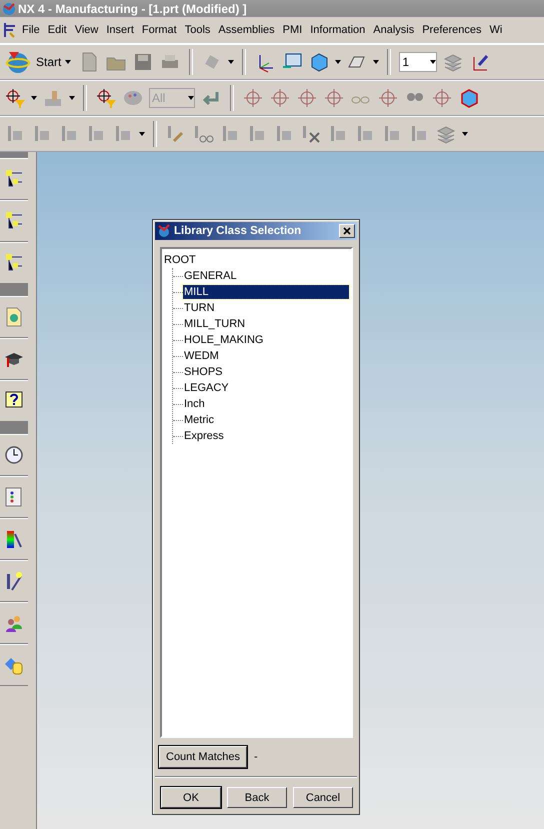  I want to click on dialog-button: Back, so click(257, 797).